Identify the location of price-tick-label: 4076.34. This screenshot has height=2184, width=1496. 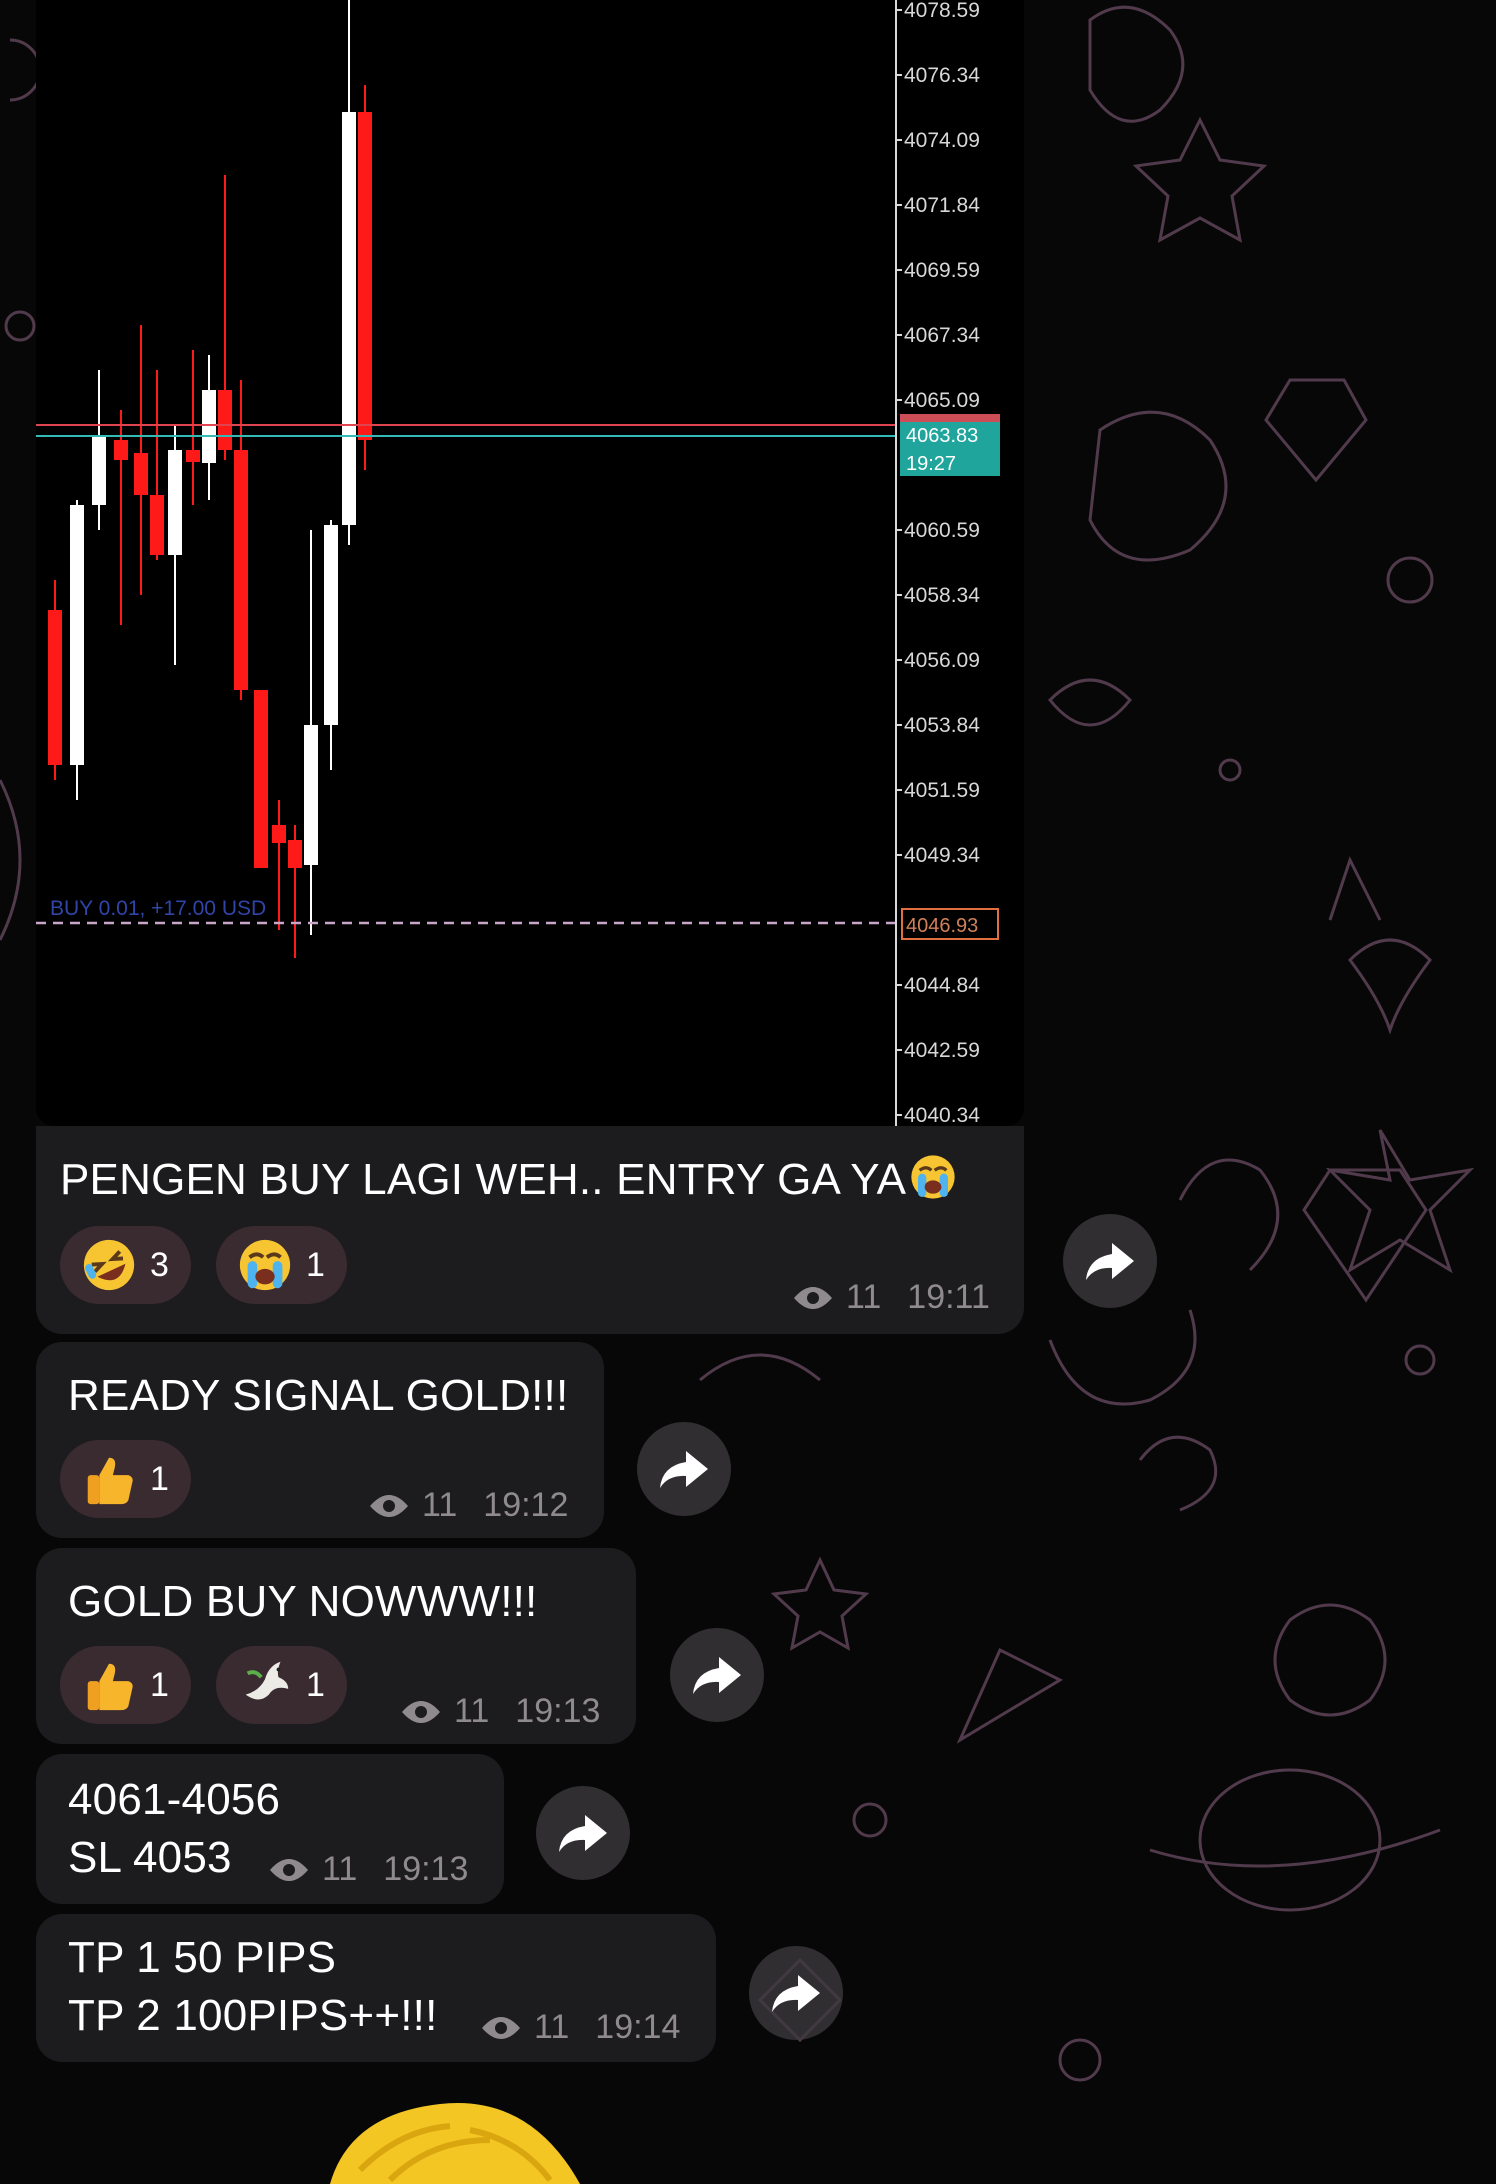
(942, 75).